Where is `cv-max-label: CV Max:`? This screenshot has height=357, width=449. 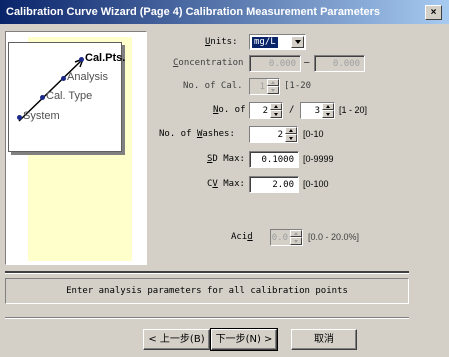 cv-max-label: CV Max: is located at coordinates (226, 184).